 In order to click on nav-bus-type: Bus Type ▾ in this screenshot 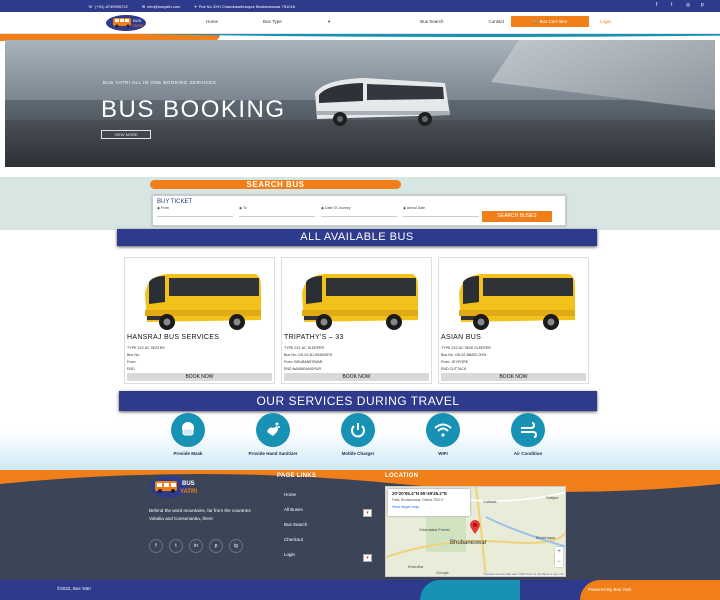, I will do `click(319, 22)`.